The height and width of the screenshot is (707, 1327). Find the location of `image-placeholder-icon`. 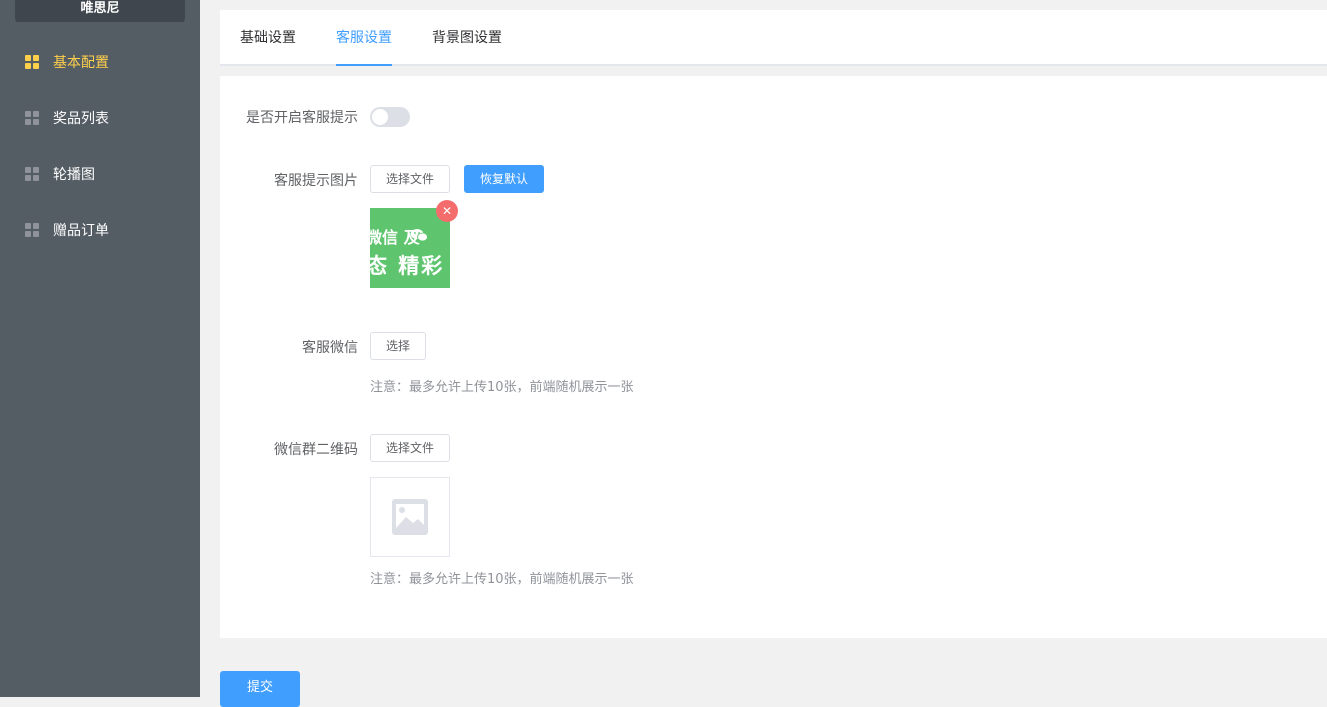

image-placeholder-icon is located at coordinates (410, 517).